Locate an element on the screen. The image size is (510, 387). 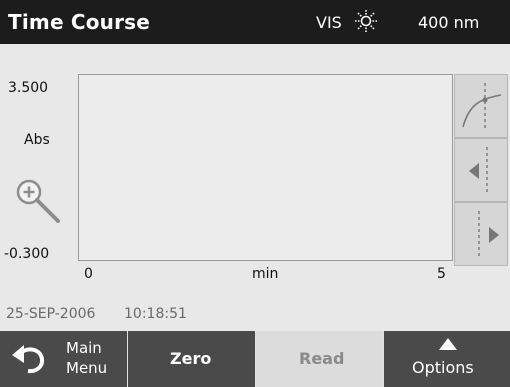
up-arrow-icon is located at coordinates (448, 344).